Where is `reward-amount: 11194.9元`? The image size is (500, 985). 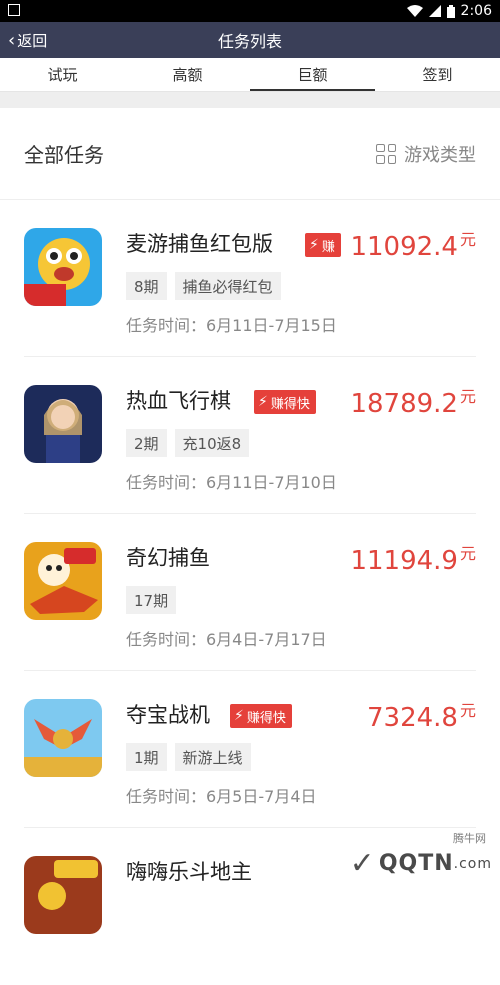
reward-amount: 11194.9元 is located at coordinates (413, 558).